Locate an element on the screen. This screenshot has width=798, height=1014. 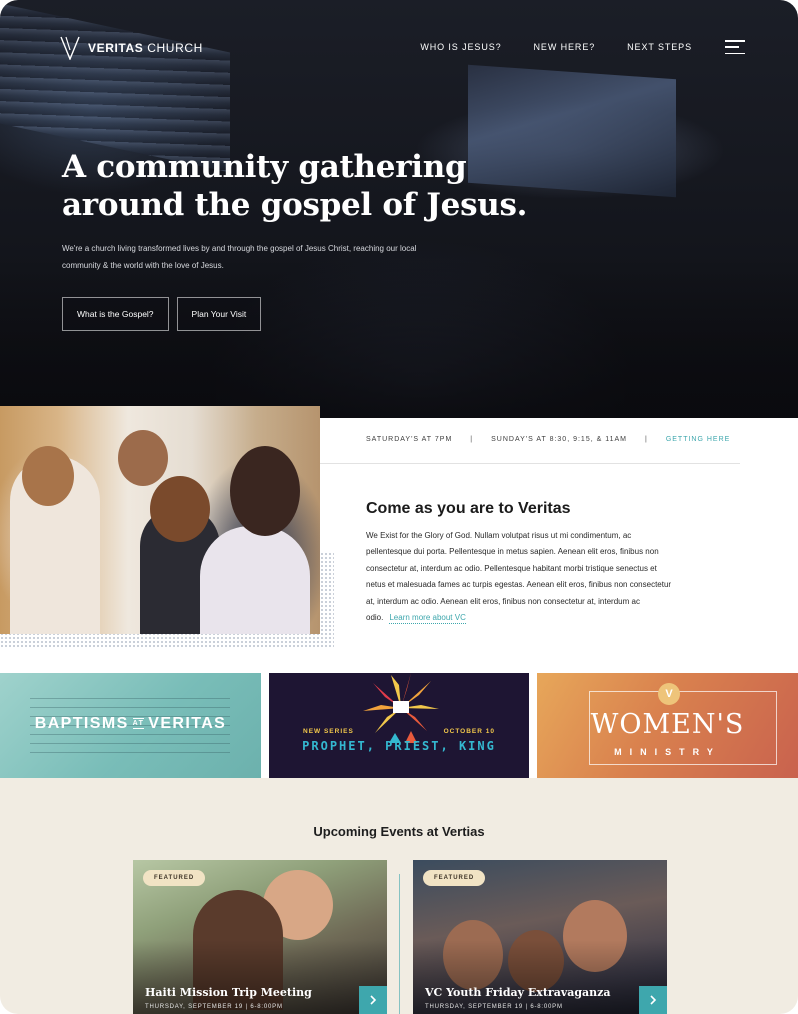
divider is located at coordinates (530, 463).